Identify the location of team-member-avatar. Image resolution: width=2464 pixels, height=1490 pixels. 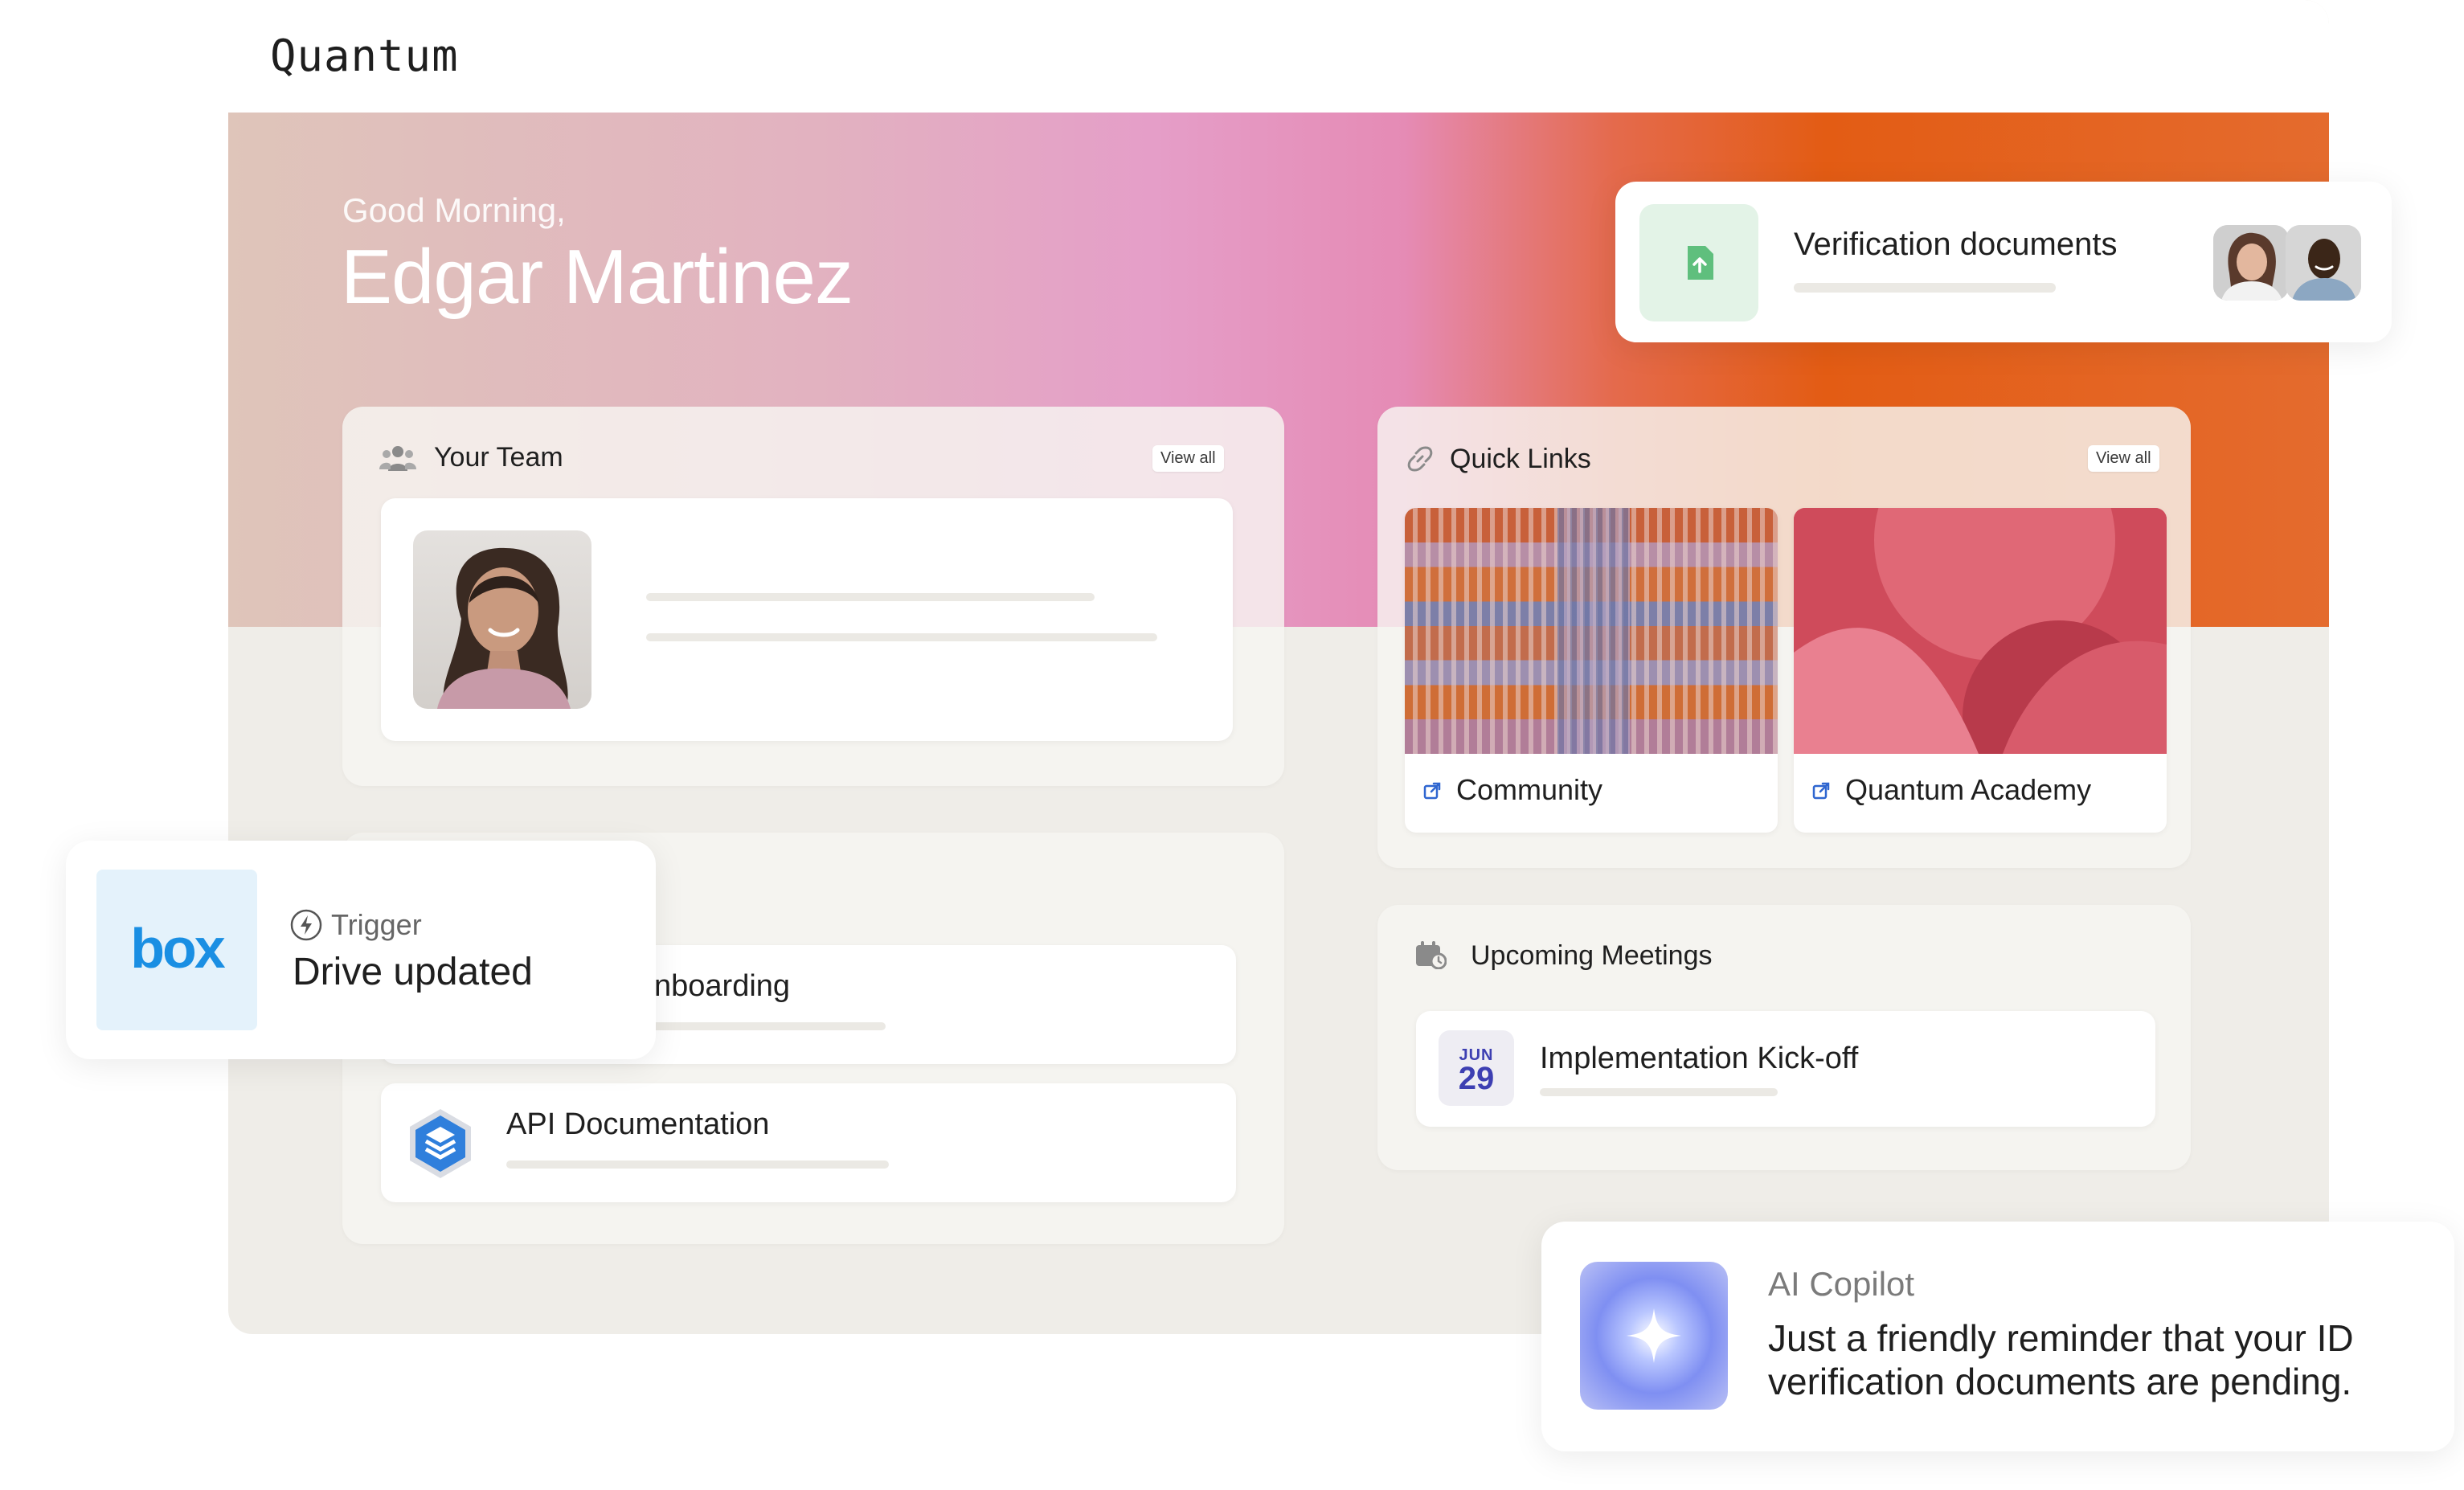
(502, 619).